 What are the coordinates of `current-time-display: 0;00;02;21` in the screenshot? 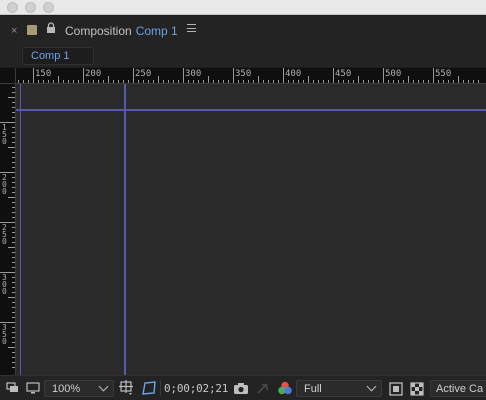 It's located at (196, 388).